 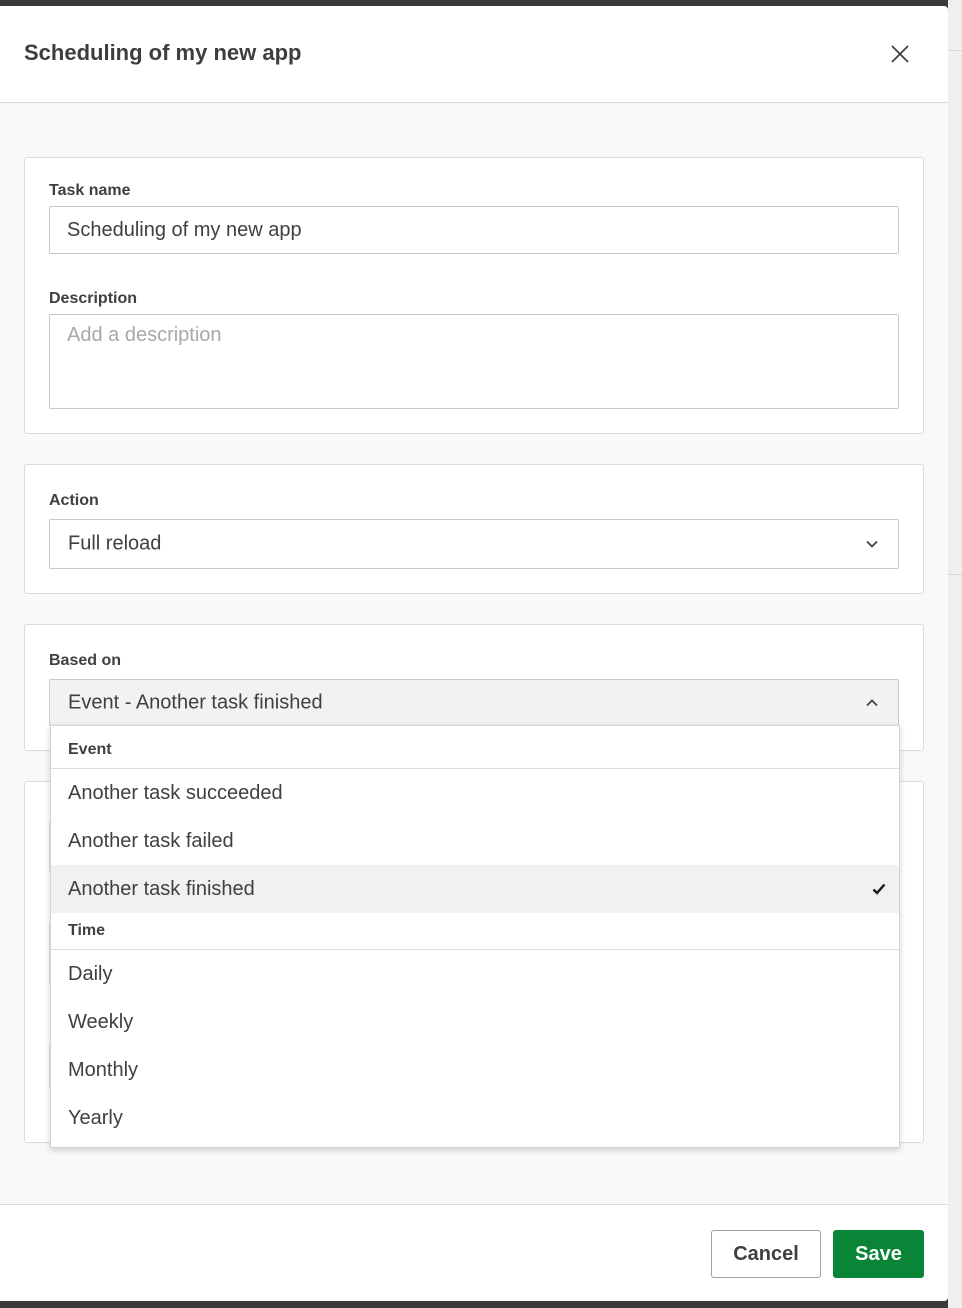 I want to click on close-button, so click(x=900, y=54).